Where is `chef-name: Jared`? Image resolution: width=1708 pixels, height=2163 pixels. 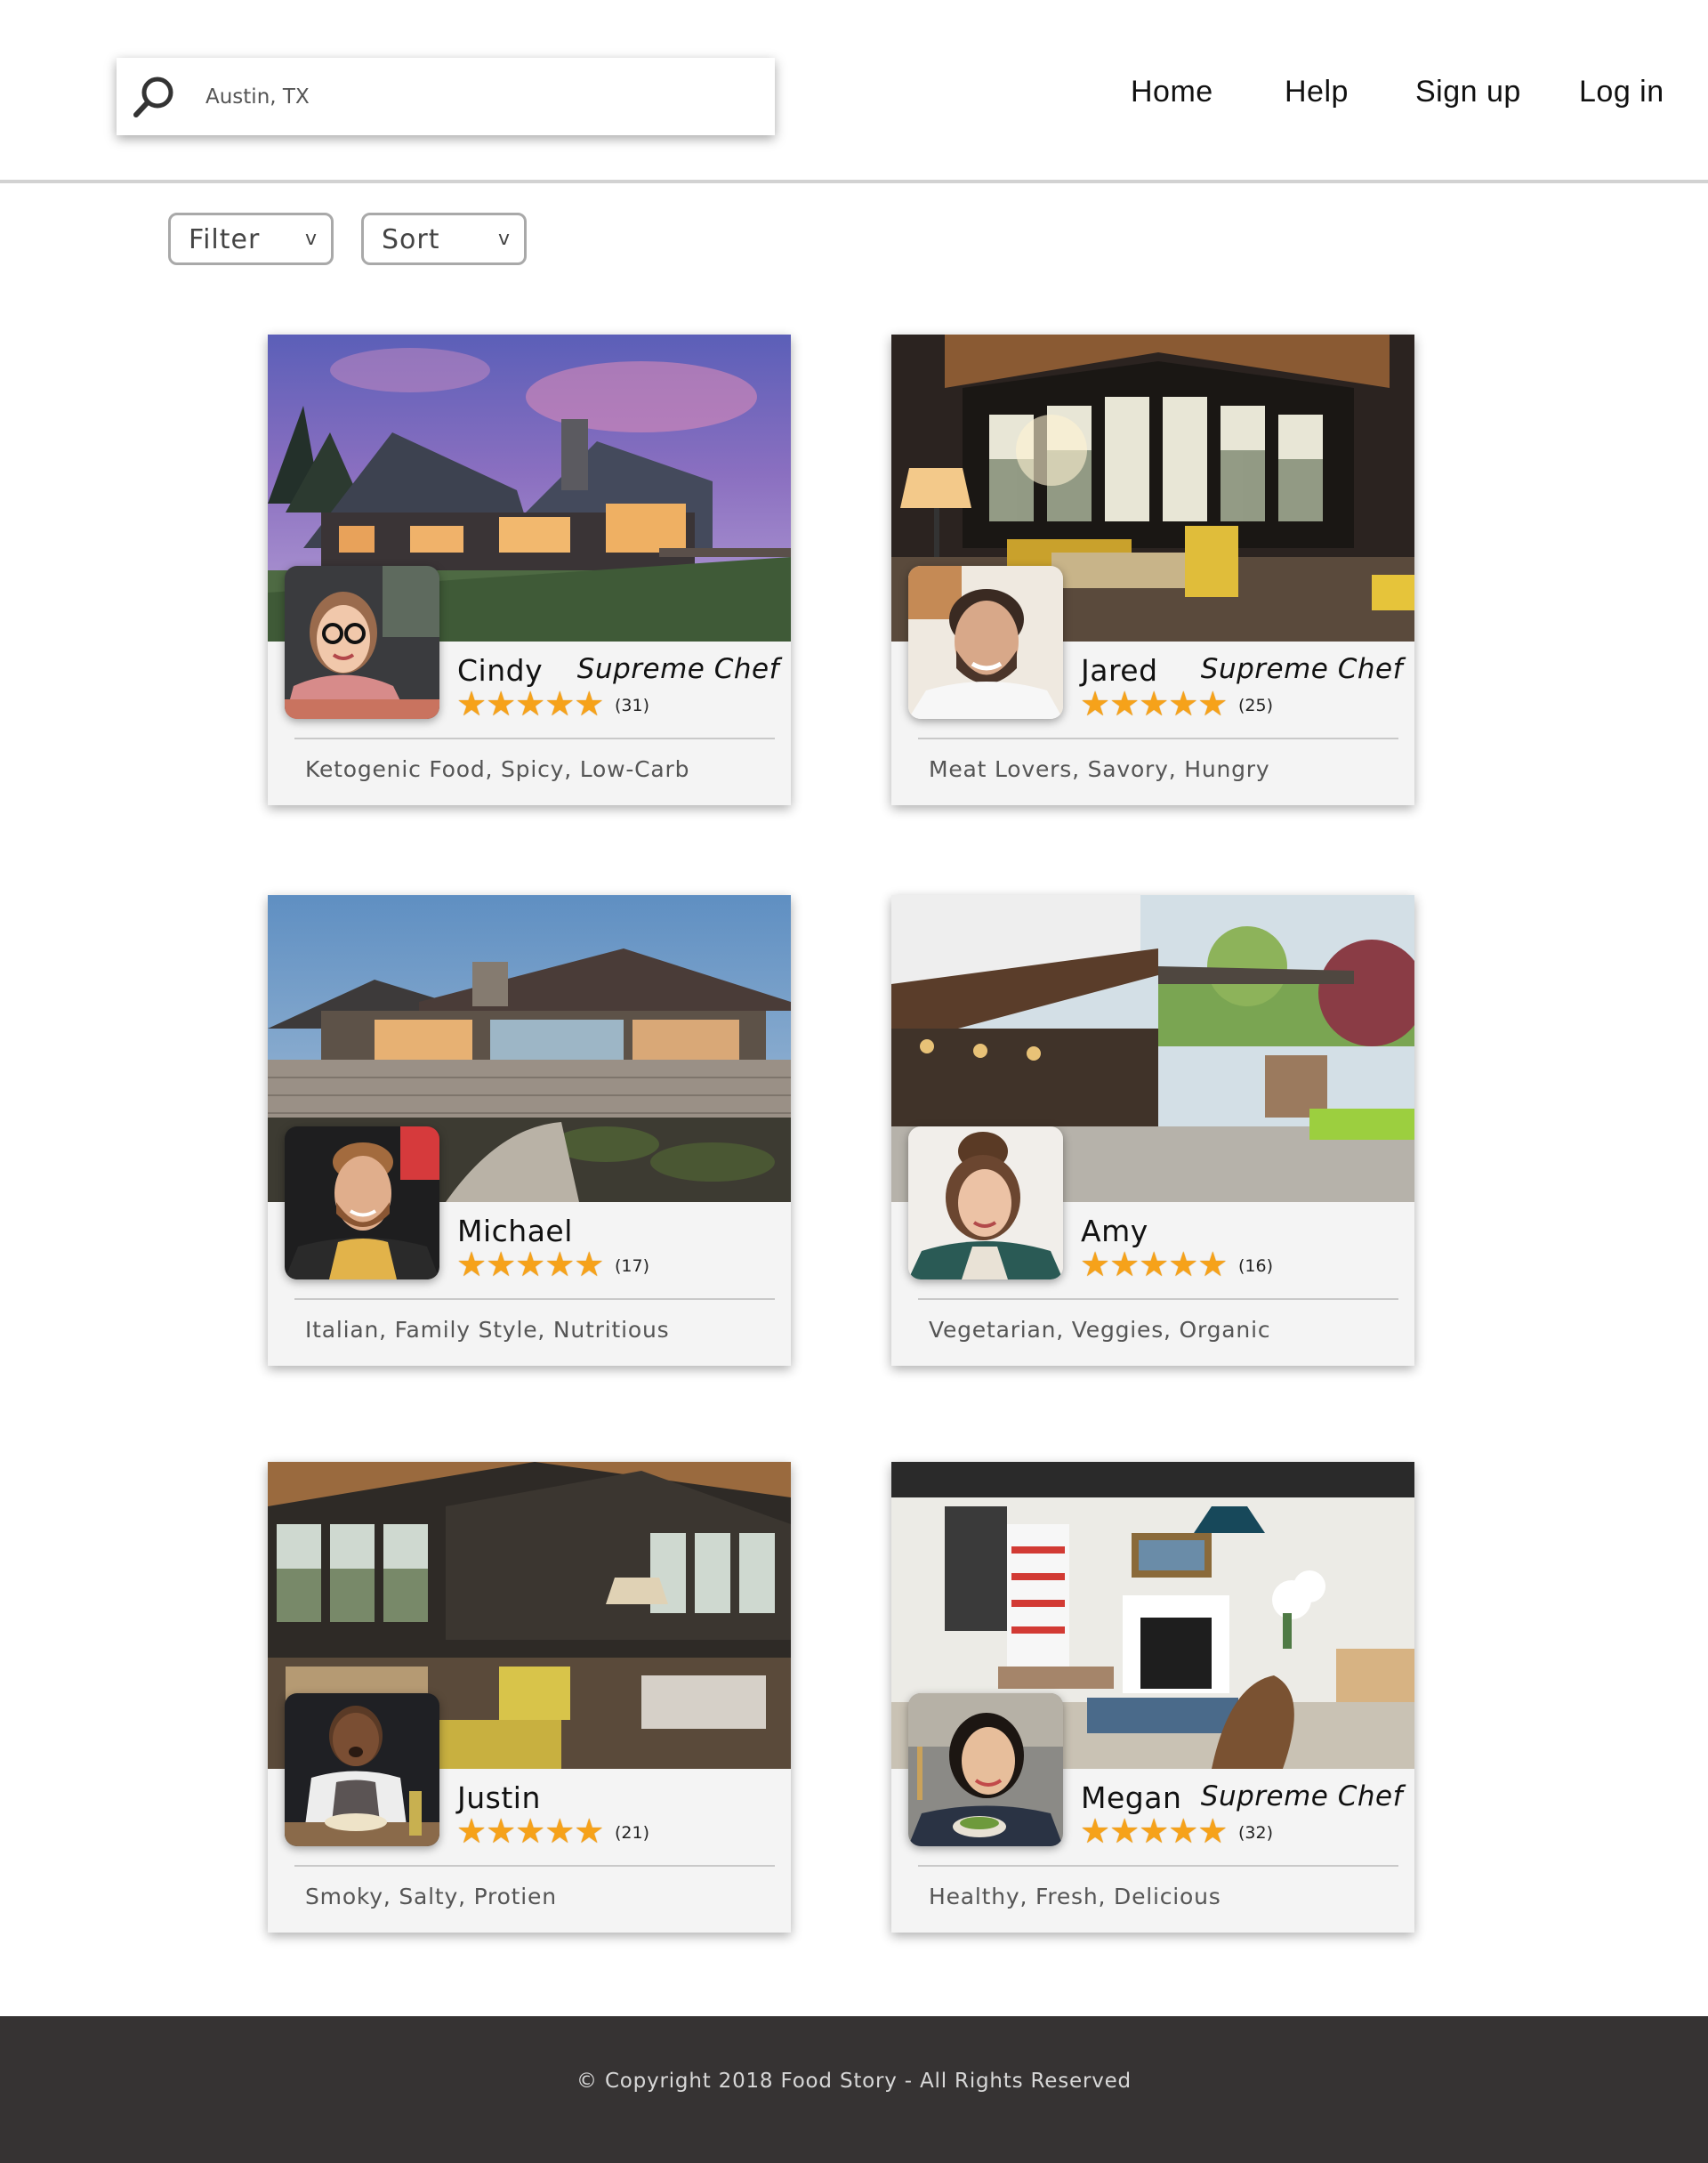
chef-name: Jared is located at coordinates (1119, 670).